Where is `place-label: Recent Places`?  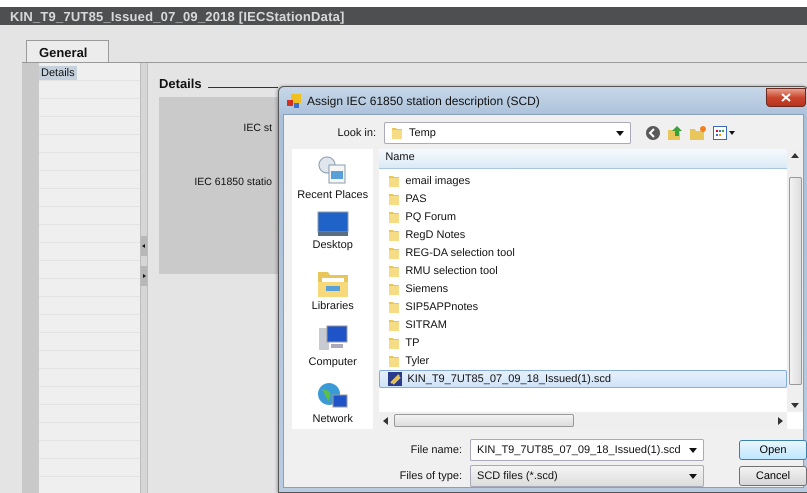
place-label: Recent Places is located at coordinates (332, 195).